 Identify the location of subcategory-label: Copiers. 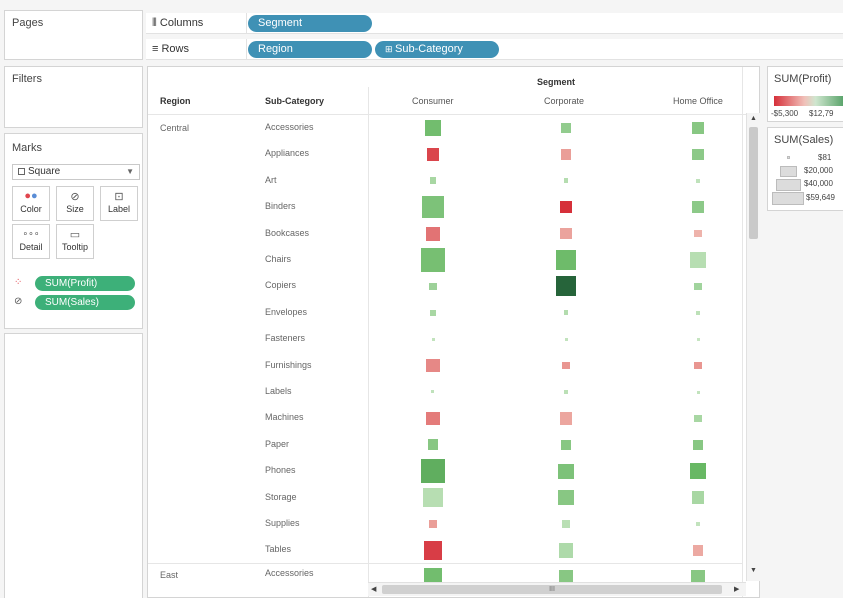
(280, 285).